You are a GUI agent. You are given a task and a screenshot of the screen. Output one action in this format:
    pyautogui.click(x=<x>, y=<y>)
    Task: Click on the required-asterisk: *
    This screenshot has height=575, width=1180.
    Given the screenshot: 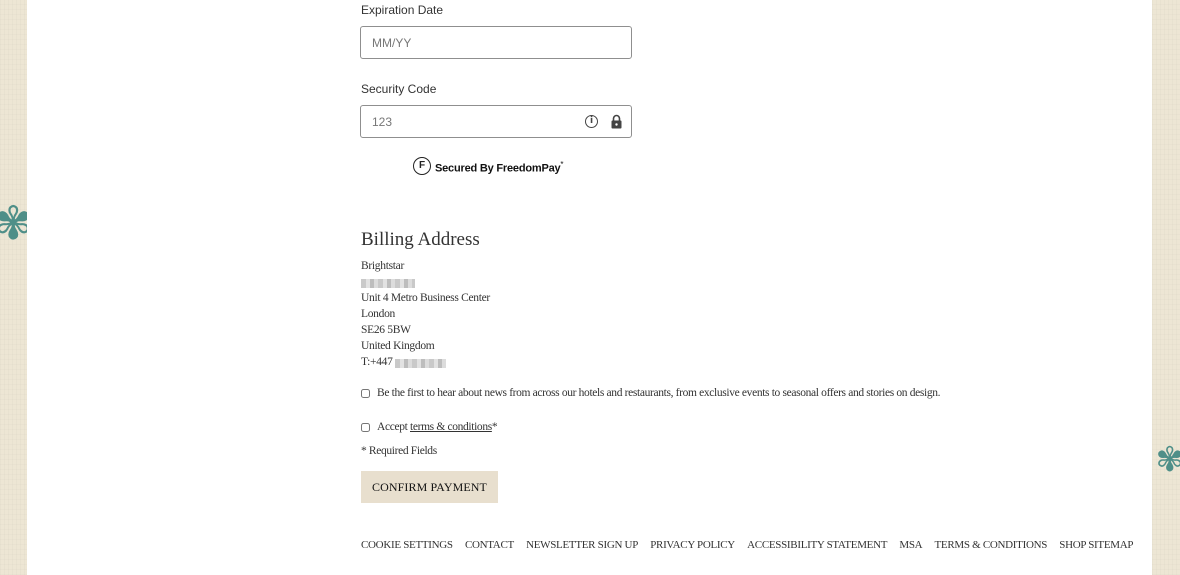 What is the action you would take?
    pyautogui.click(x=494, y=427)
    